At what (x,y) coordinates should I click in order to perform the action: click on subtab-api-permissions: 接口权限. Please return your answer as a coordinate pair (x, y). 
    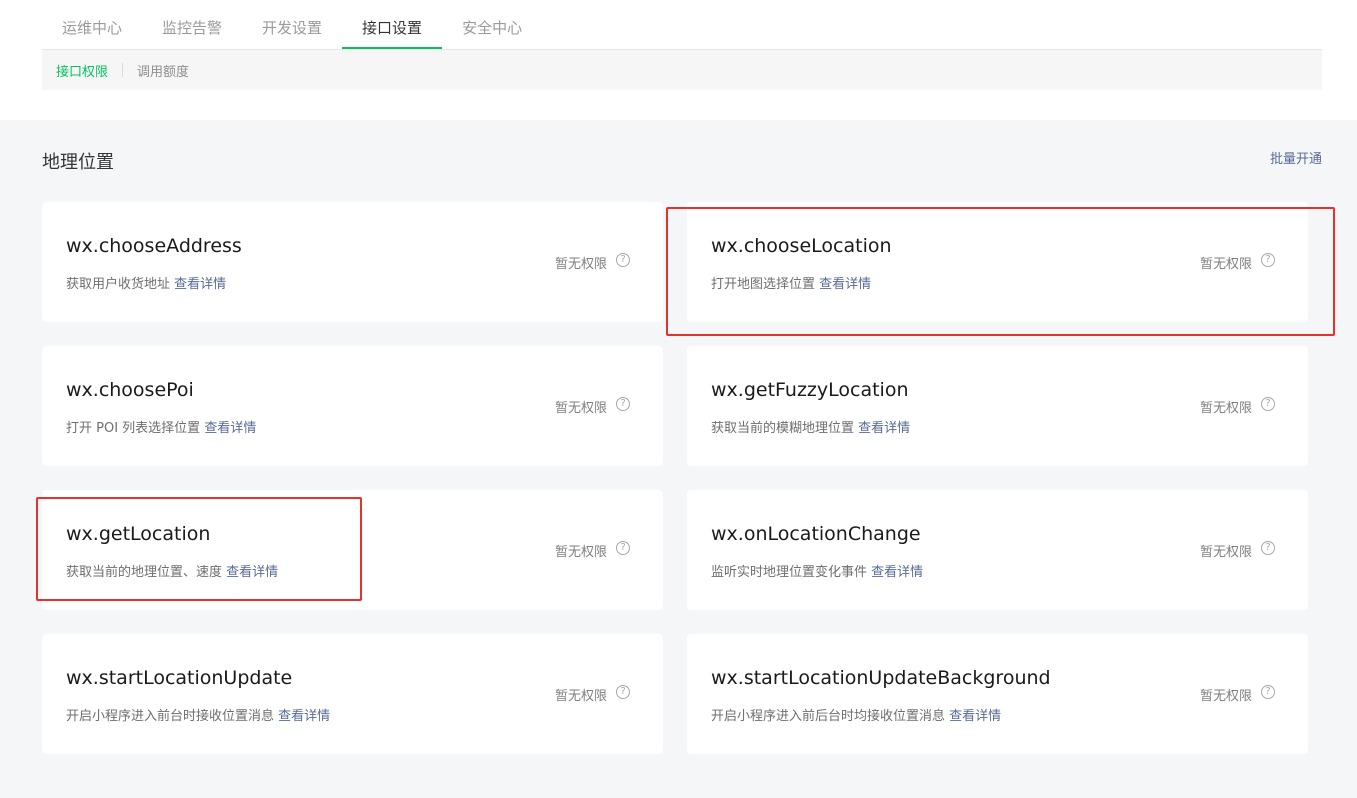
    Looking at the image, I should click on (82, 70).